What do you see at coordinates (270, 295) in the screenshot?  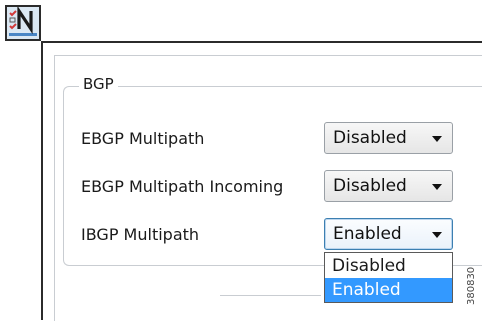 I see `divider` at bounding box center [270, 295].